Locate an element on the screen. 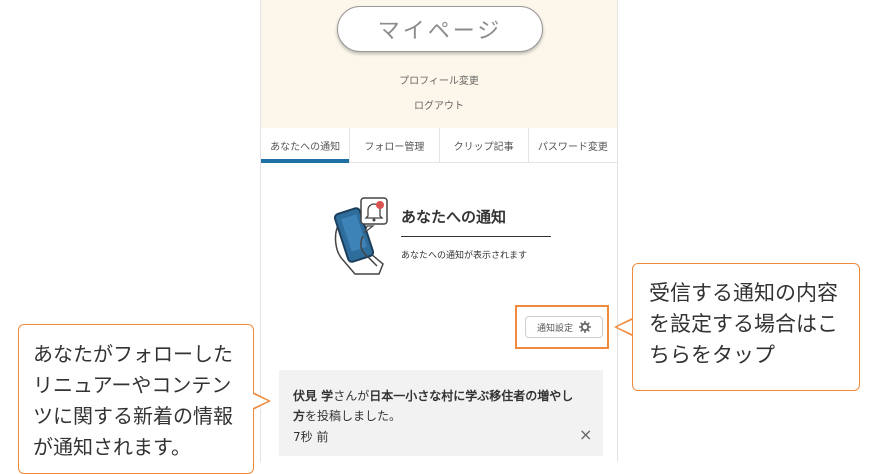 This screenshot has width=880, height=474. close-icon: × is located at coordinates (585, 435).